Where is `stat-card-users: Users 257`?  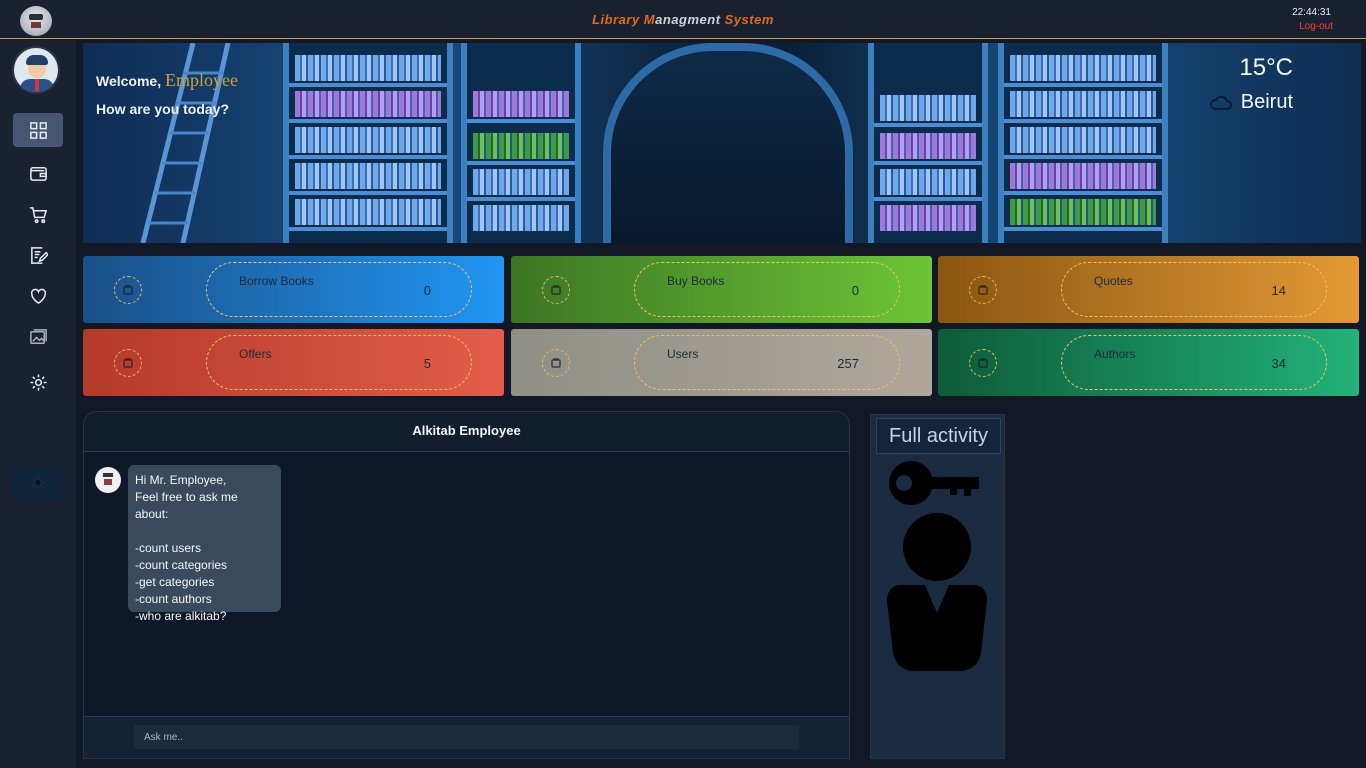
stat-card-users: Users 257 is located at coordinates (721, 362).